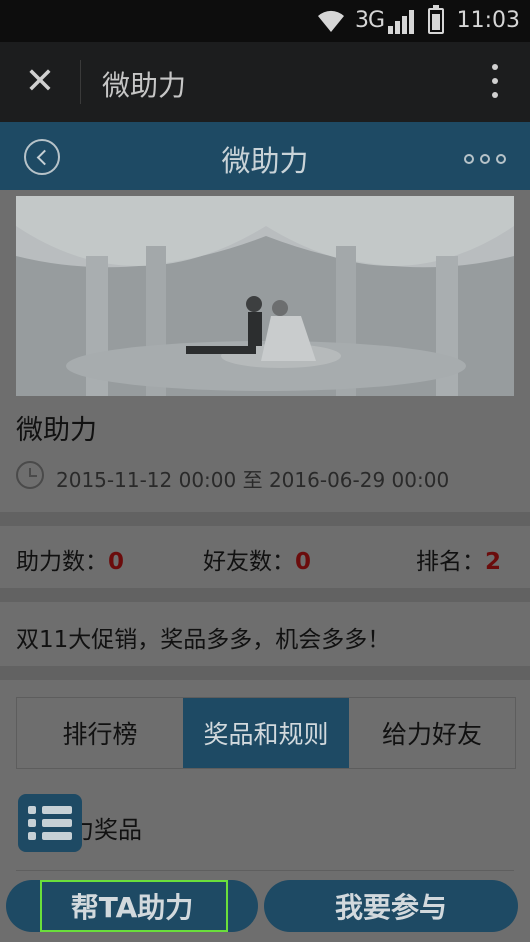 The height and width of the screenshot is (942, 530). What do you see at coordinates (488, 20) in the screenshot?
I see `clock-time: 11:03` at bounding box center [488, 20].